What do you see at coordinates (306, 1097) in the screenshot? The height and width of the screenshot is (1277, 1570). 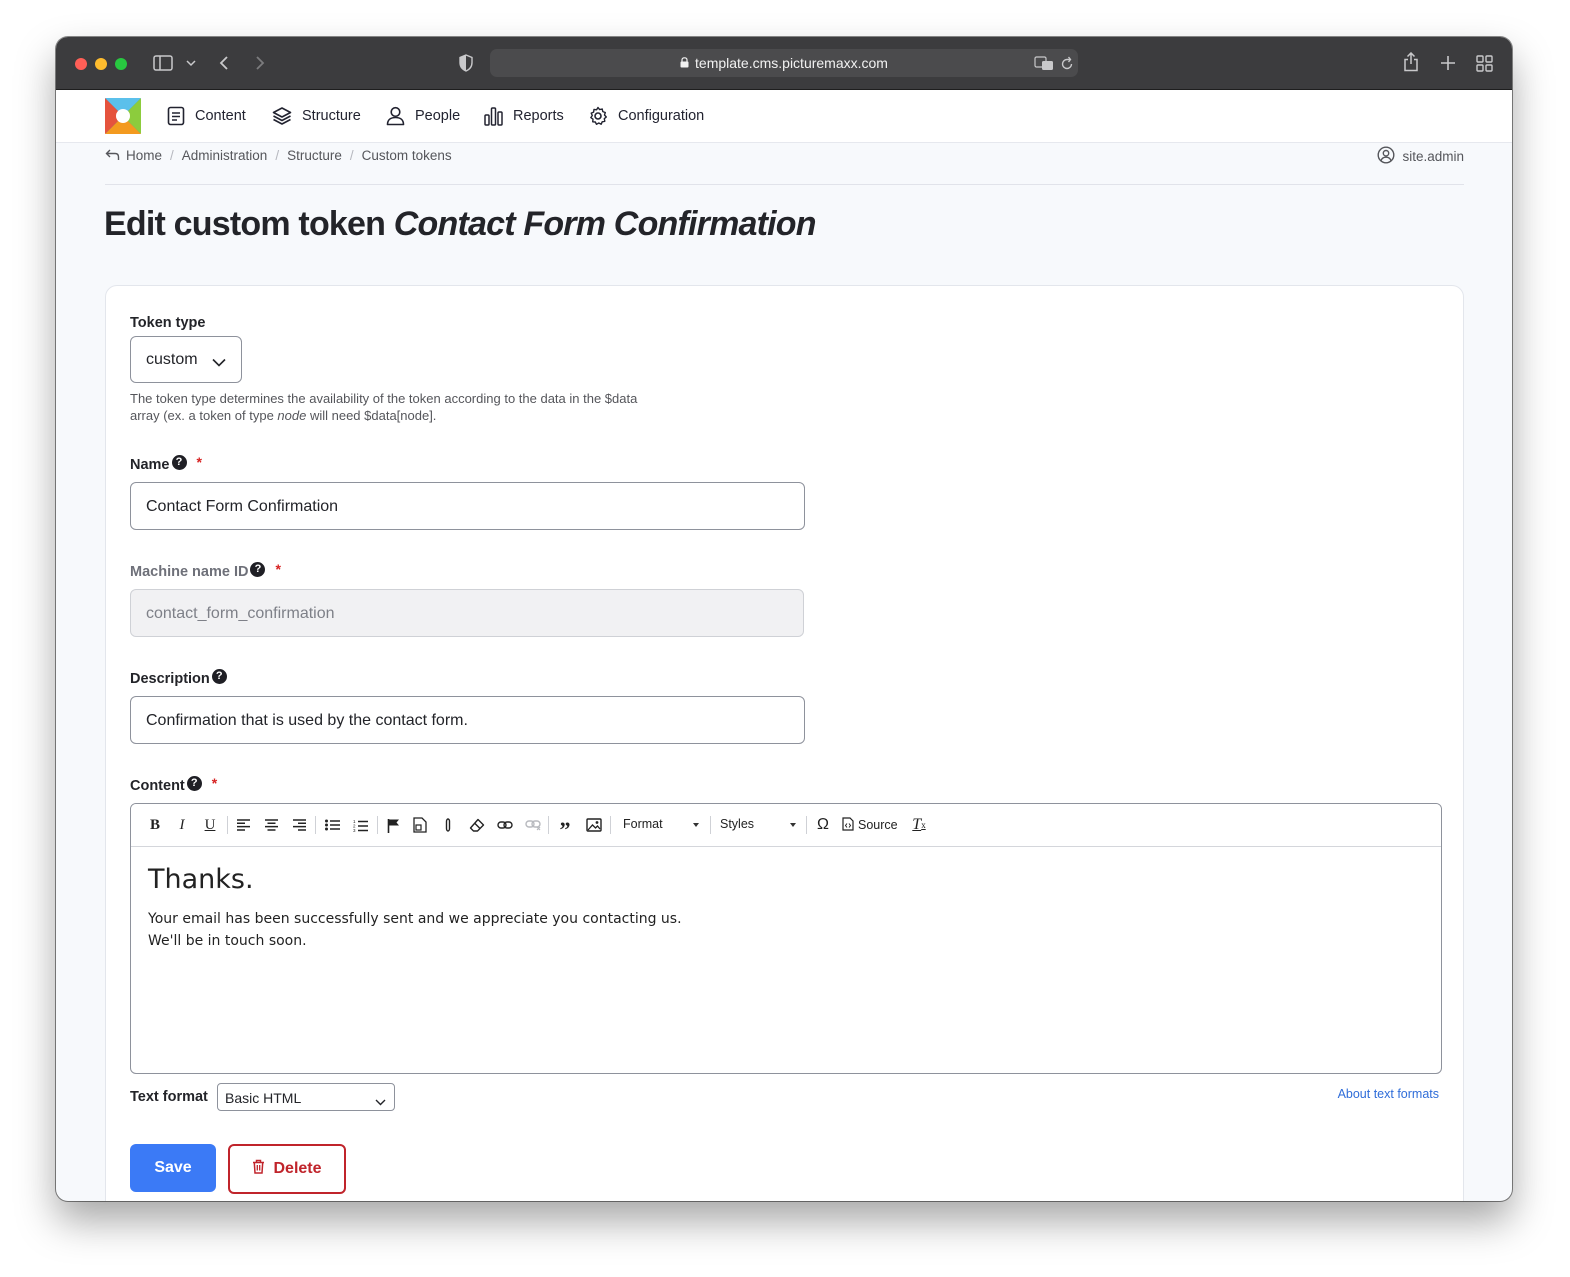 I see `text-format-select: Basic HTML` at bounding box center [306, 1097].